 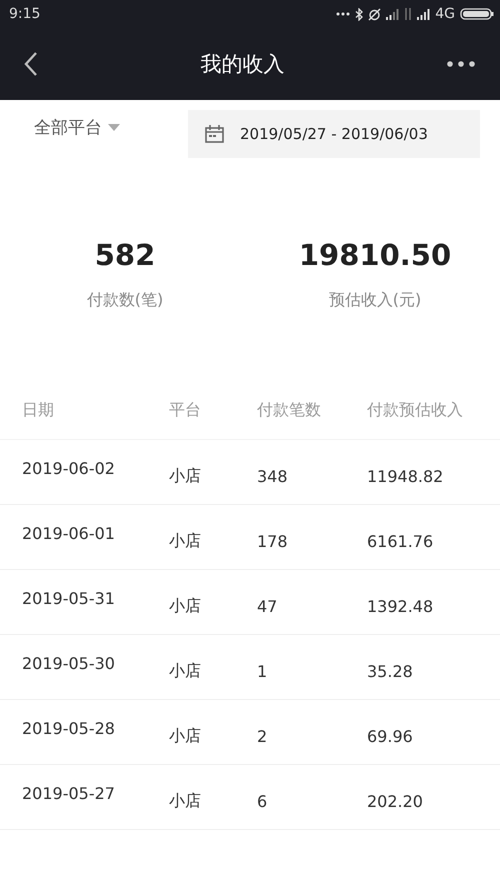 I want to click on table-cell-text: 2019-05-28, so click(x=69, y=728).